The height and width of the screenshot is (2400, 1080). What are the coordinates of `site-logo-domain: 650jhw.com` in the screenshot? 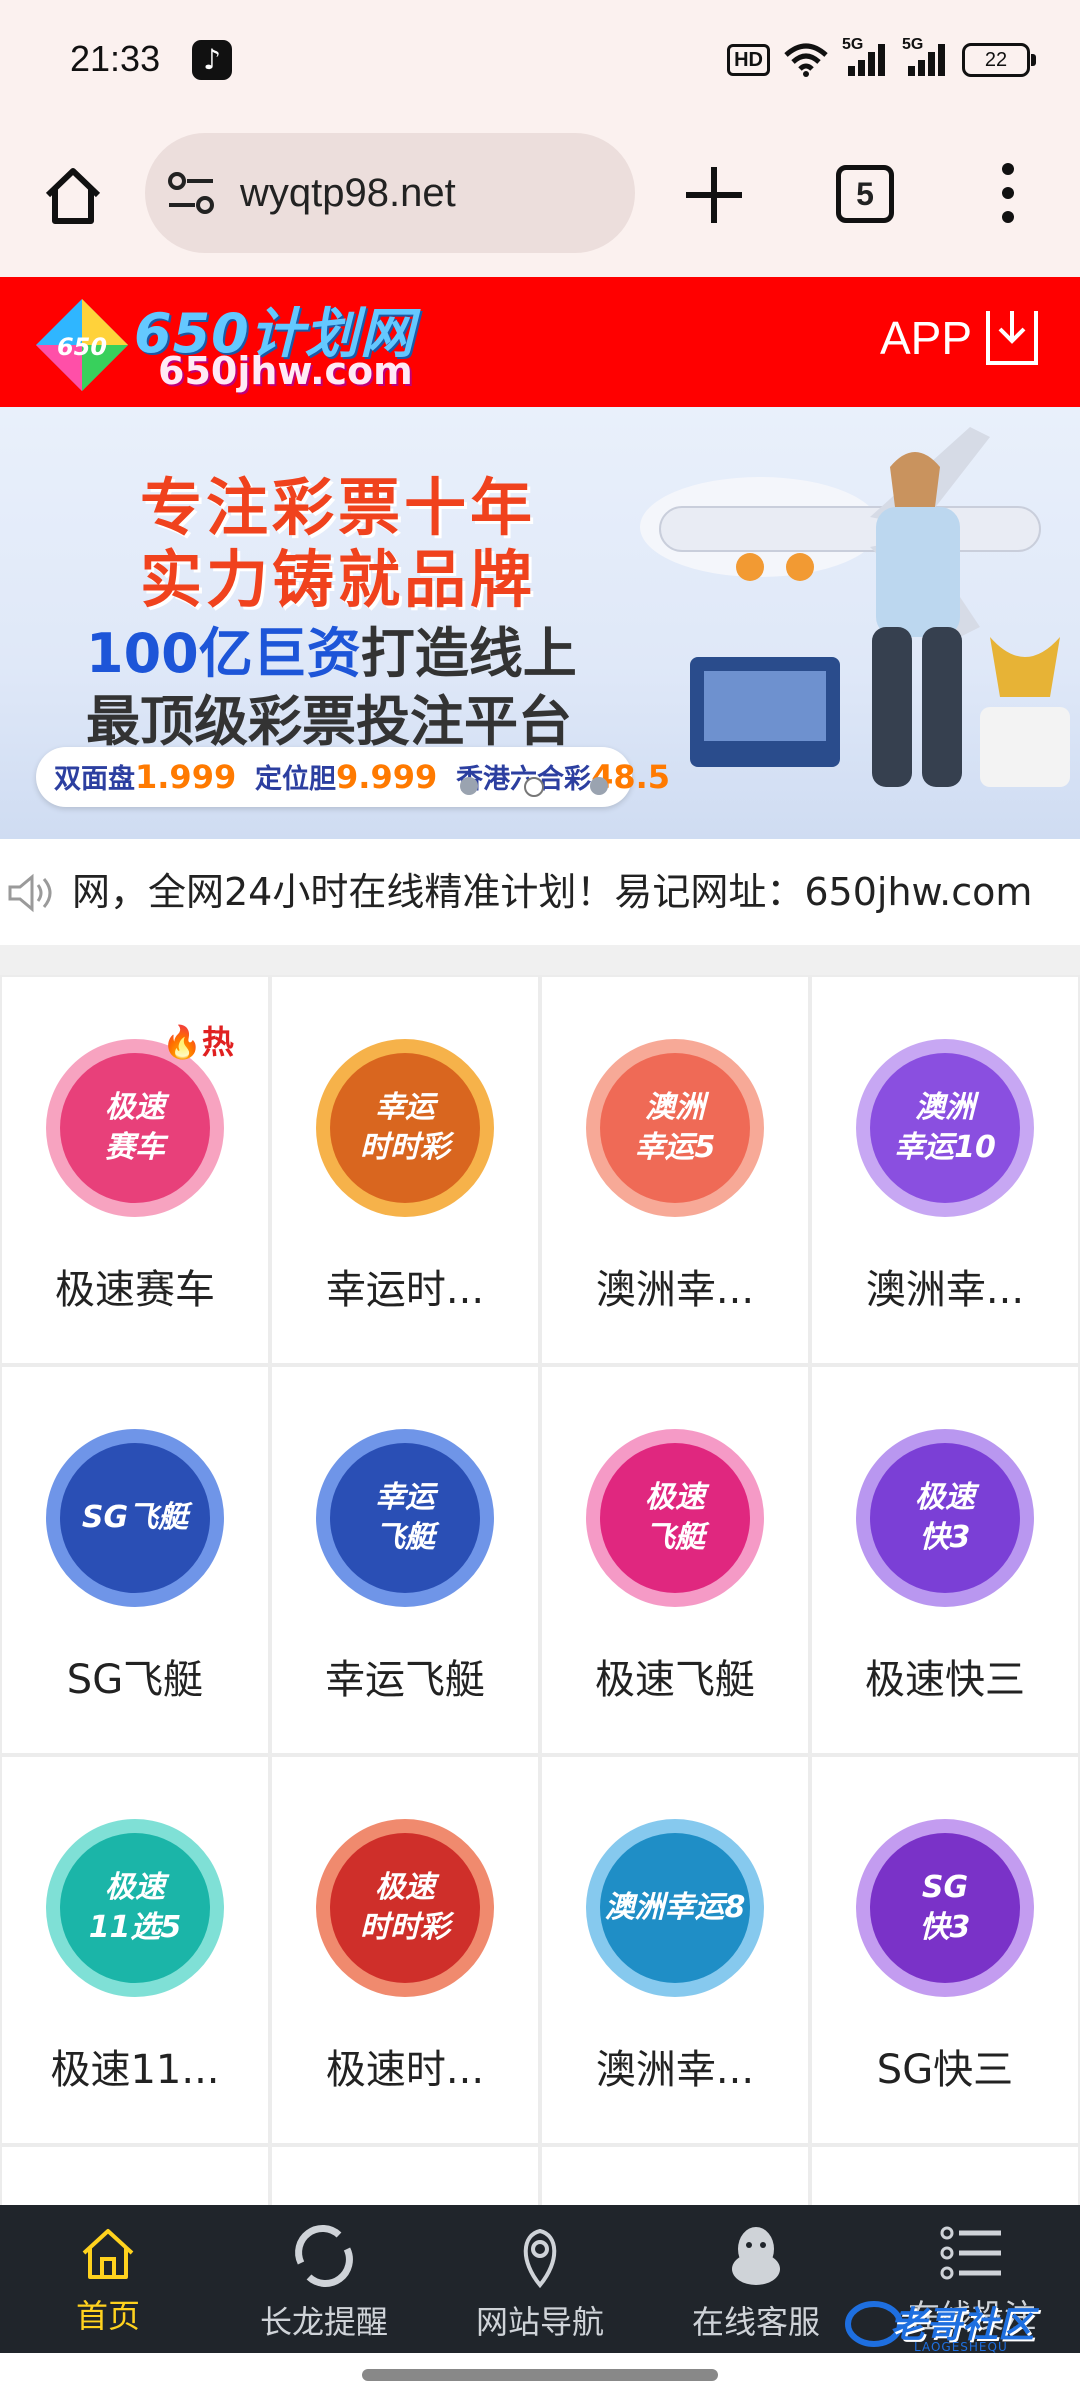 It's located at (285, 371).